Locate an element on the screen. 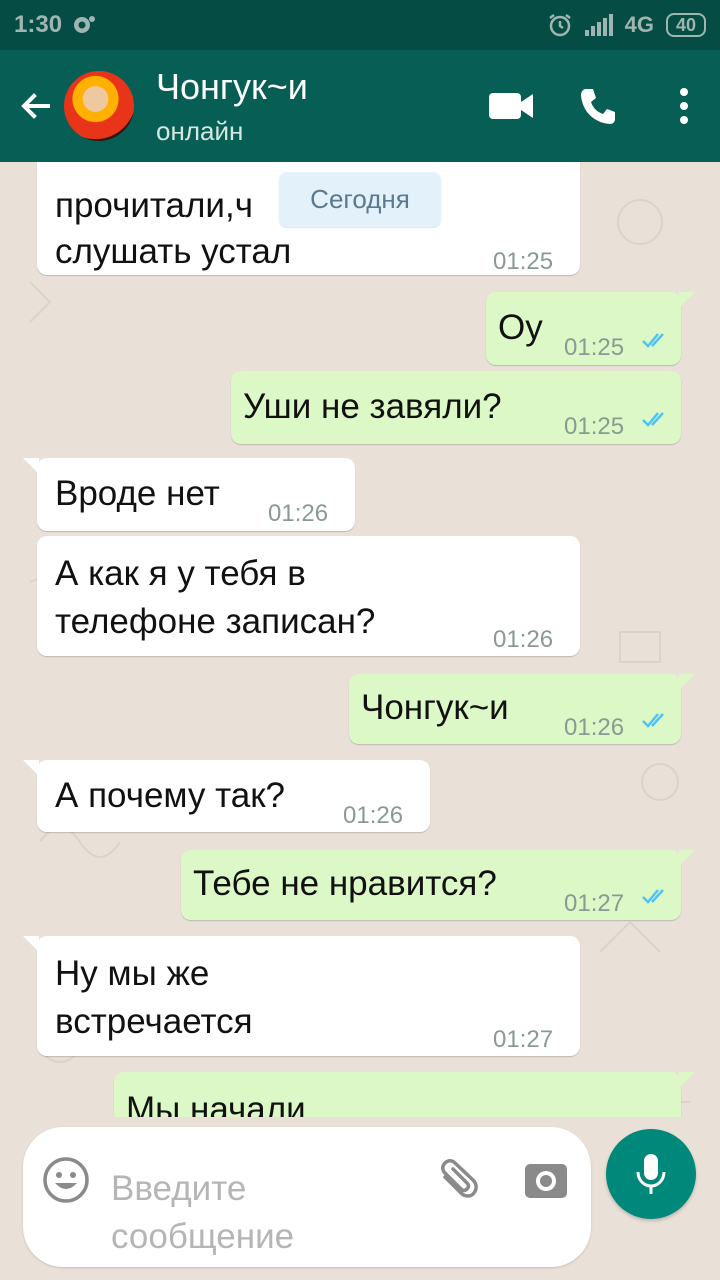 This screenshot has height=1280, width=720. message-text: Вроде нет is located at coordinates (137, 493).